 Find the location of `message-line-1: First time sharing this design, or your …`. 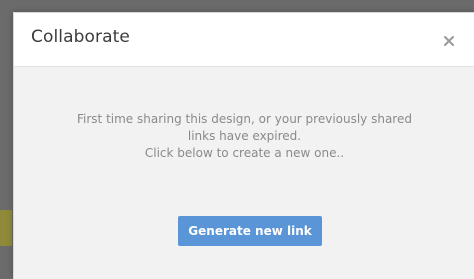

message-line-1: First time sharing this design, or your … is located at coordinates (244, 119).